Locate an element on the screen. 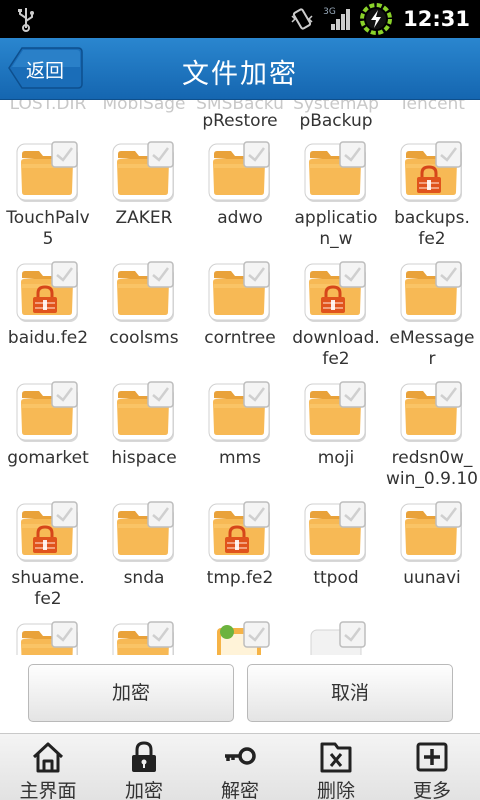  file-name-line1: shuame. is located at coordinates (48, 578).